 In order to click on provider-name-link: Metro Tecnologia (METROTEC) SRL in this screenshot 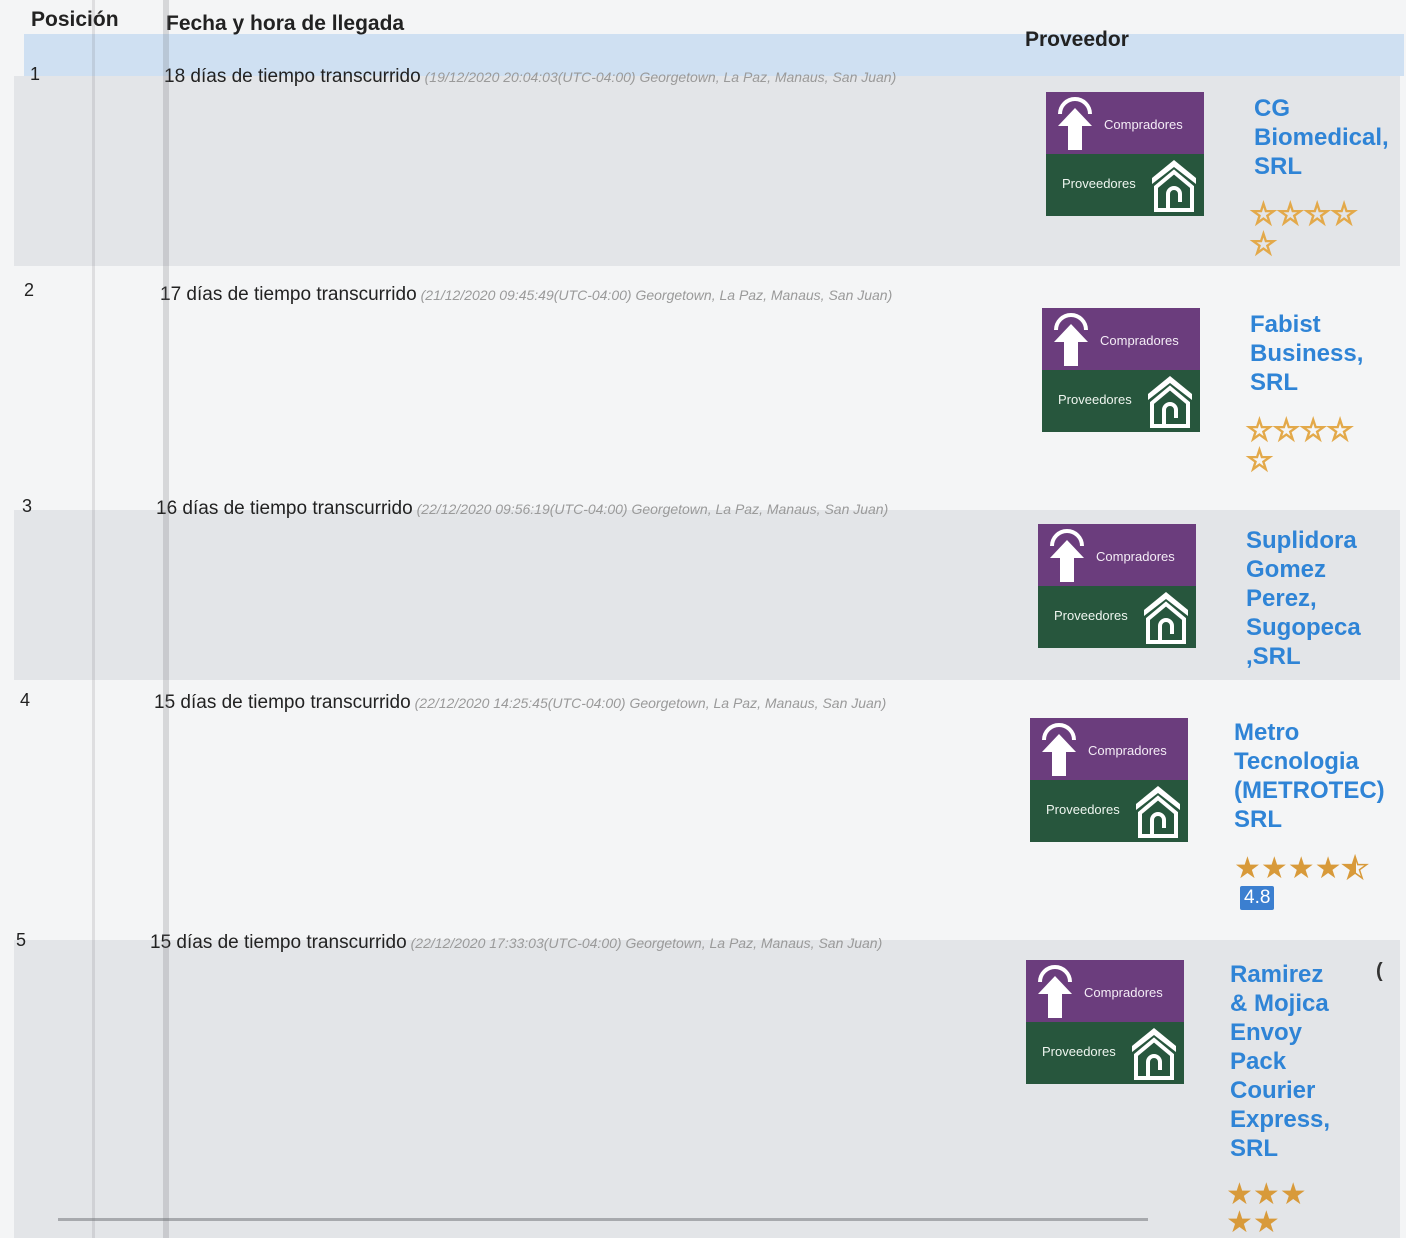, I will do `click(1309, 776)`.